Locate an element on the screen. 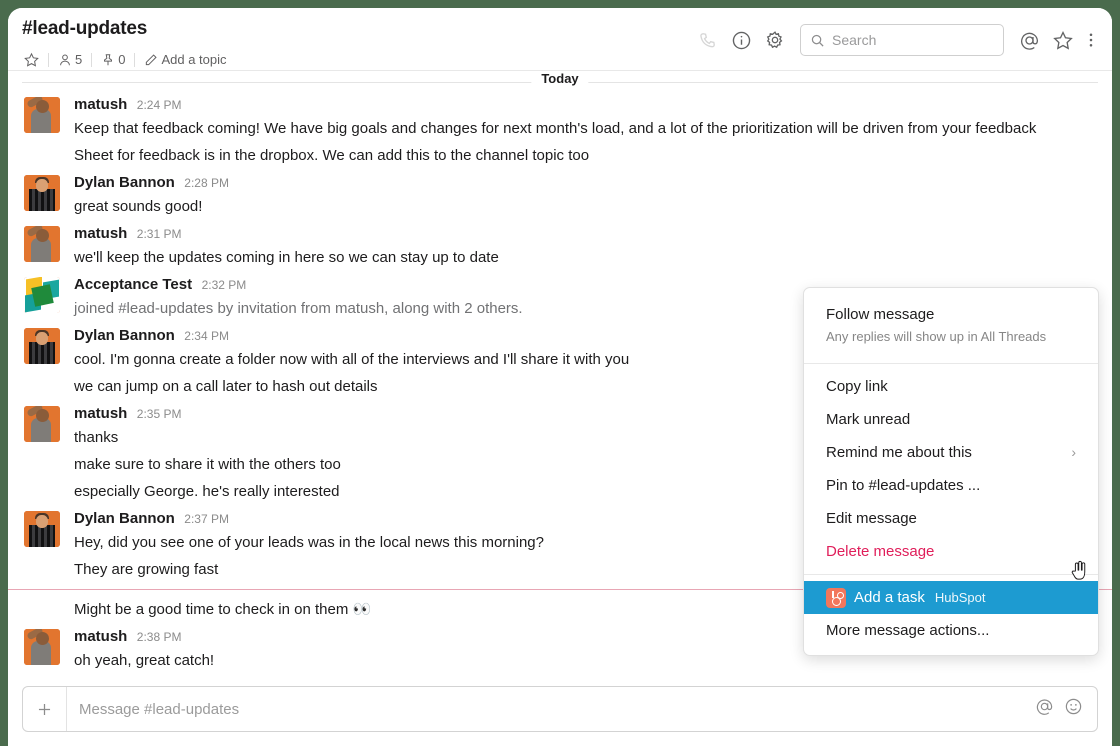 Image resolution: width=1120 pixels, height=746 pixels. info-circle-icon is located at coordinates (741, 40).